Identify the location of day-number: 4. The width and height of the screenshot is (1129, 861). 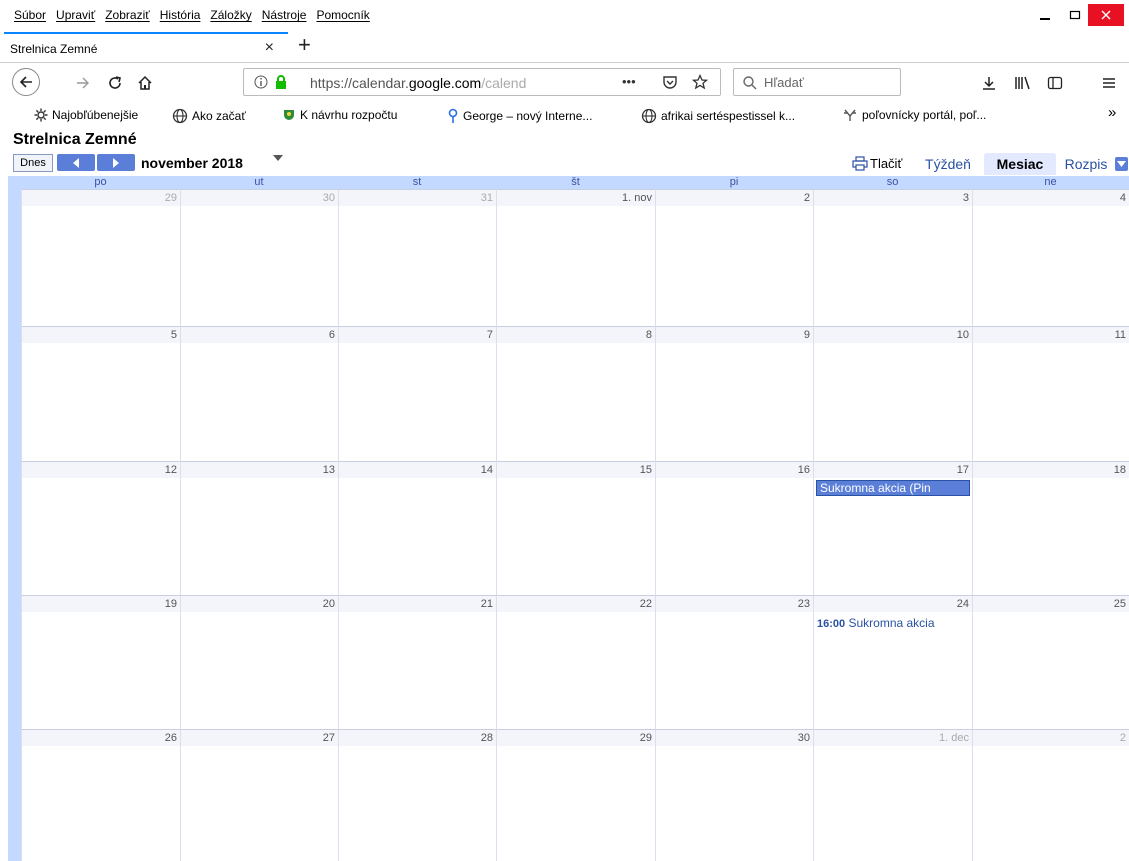
(1123, 198).